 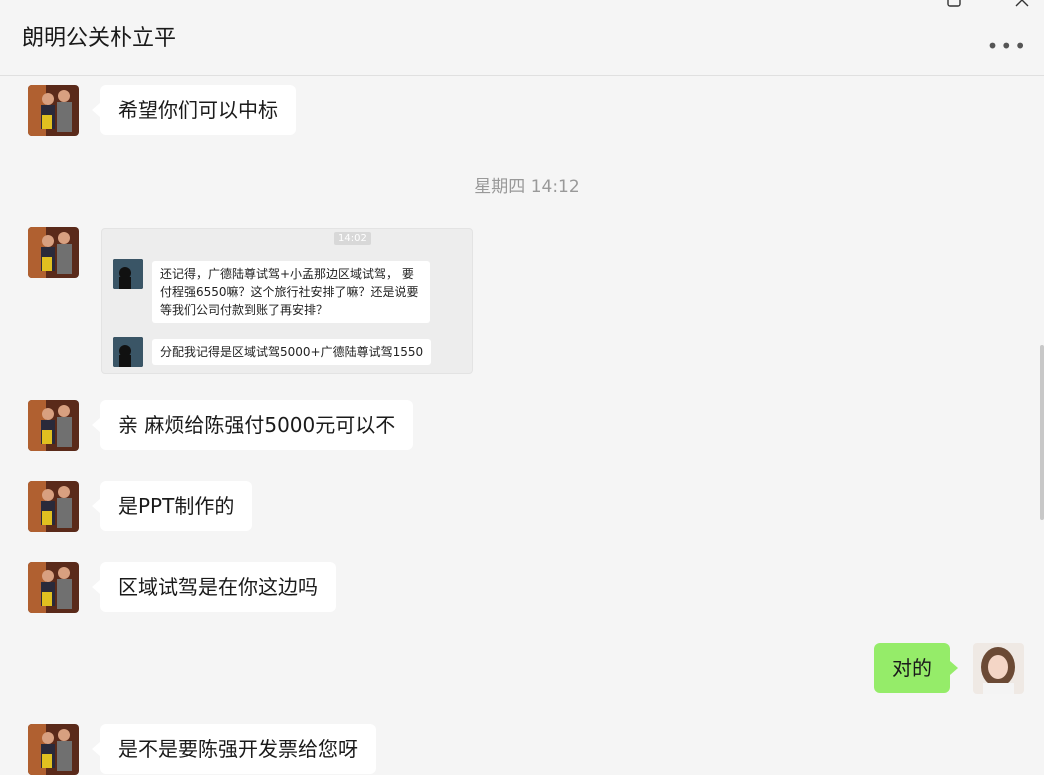 What do you see at coordinates (1007, 46) in the screenshot?
I see `more-options-icon: •••` at bounding box center [1007, 46].